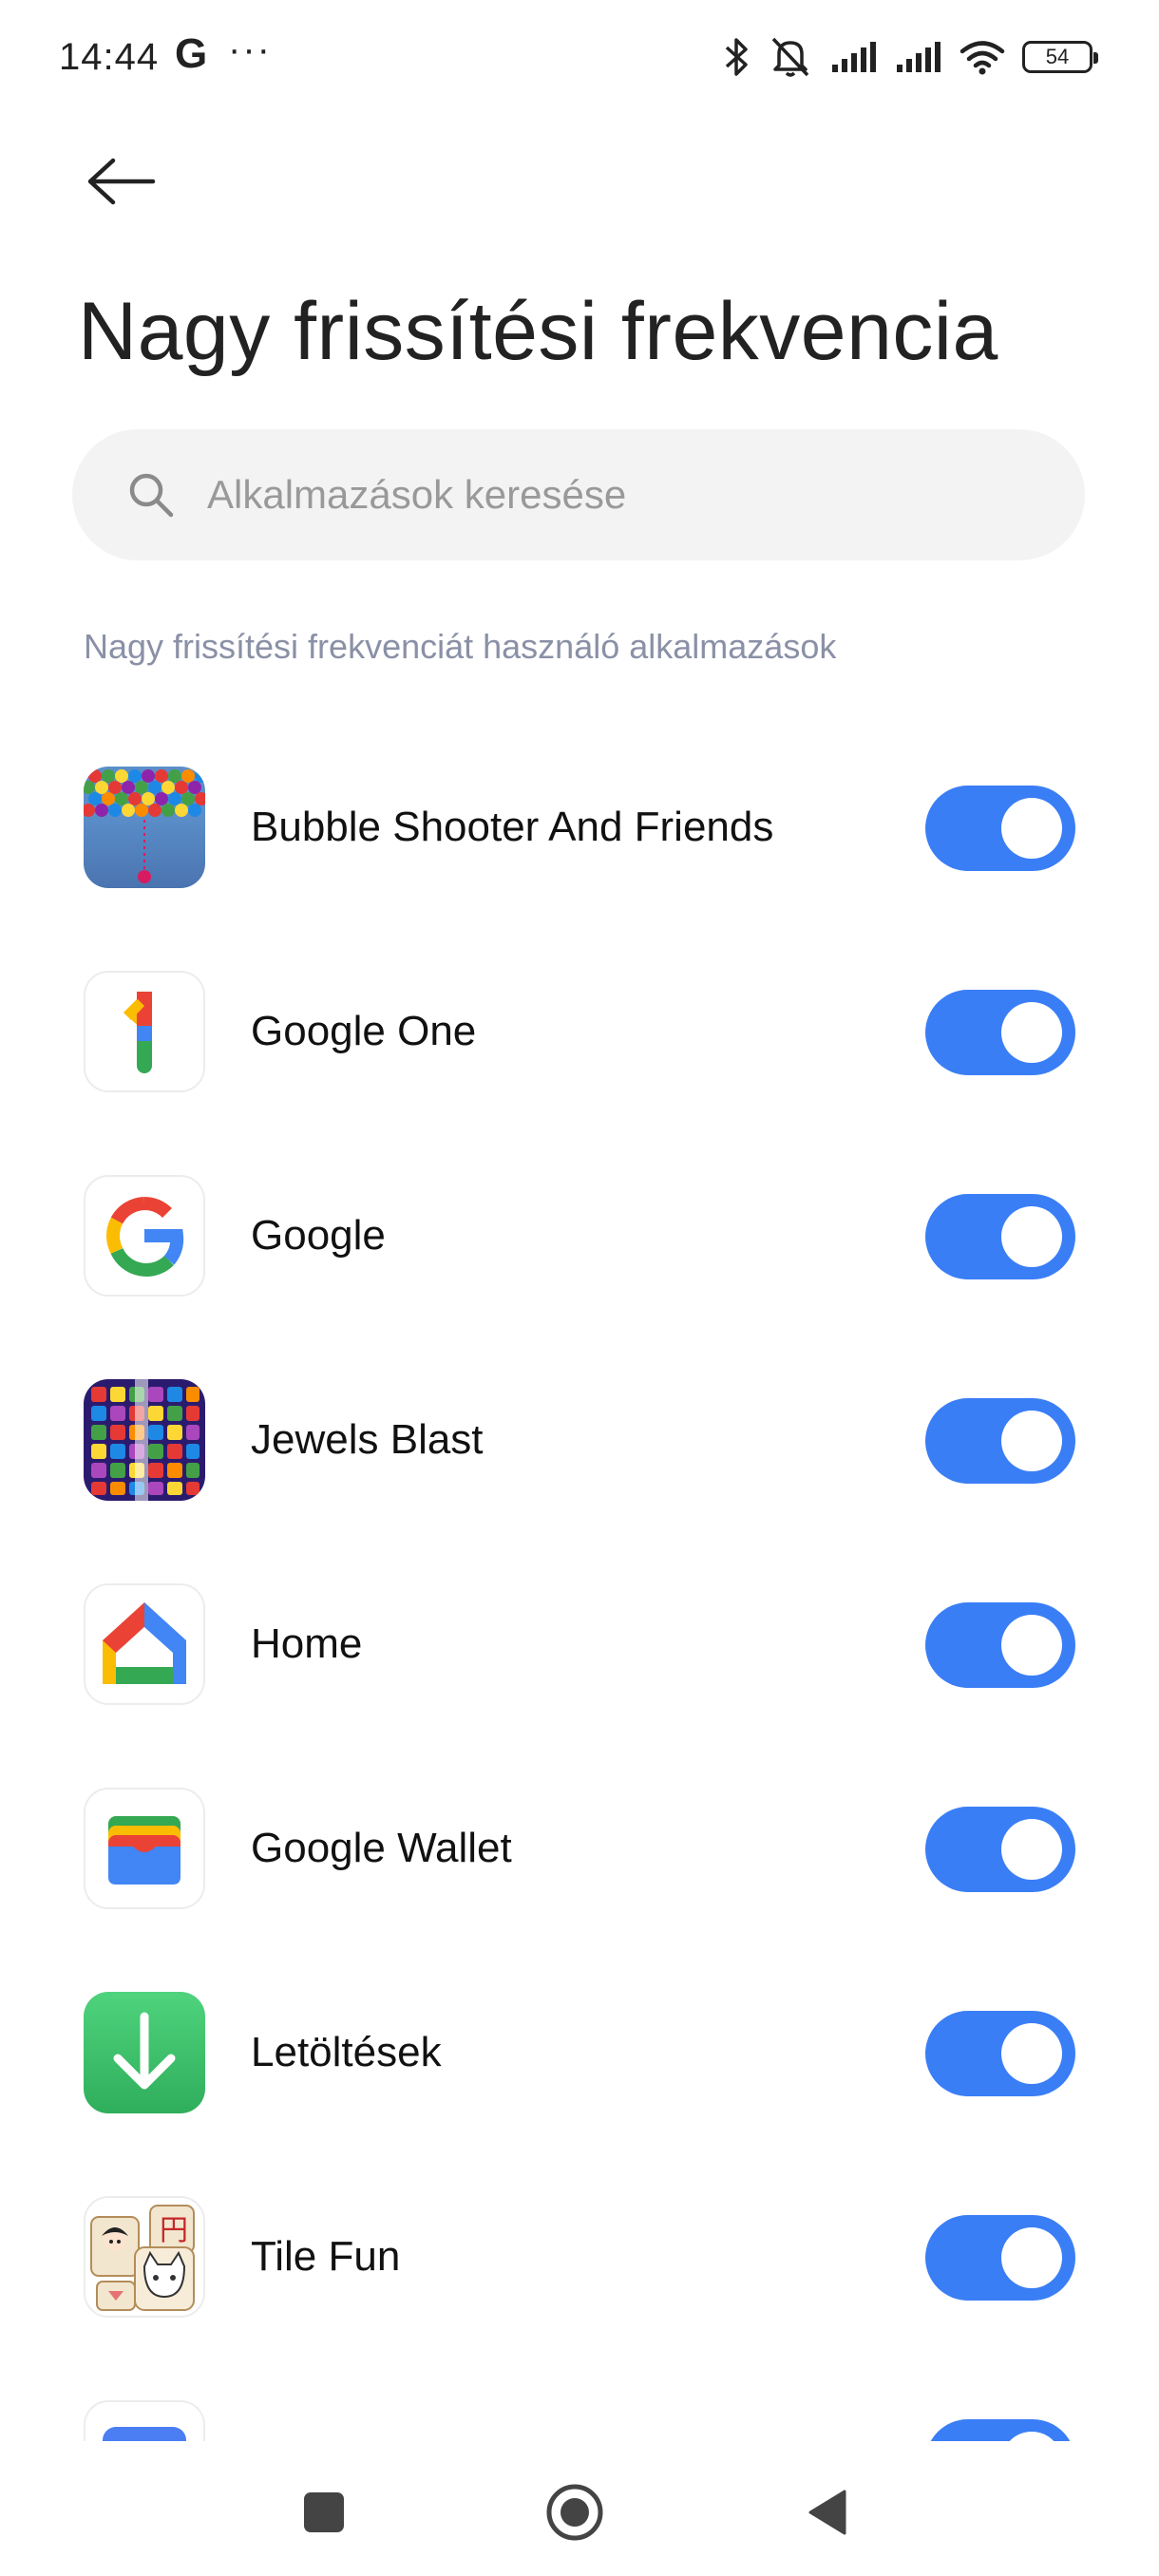  I want to click on blue-app-glyph, so click(144, 2434).